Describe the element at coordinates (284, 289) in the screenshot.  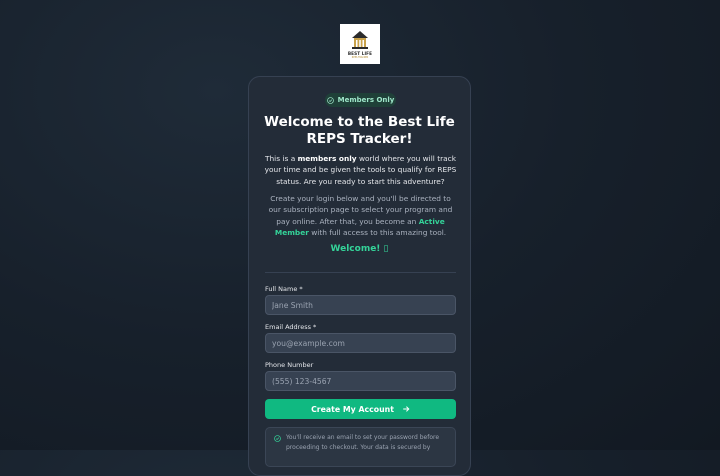
I see `full-name-label: Full Name *` at that location.